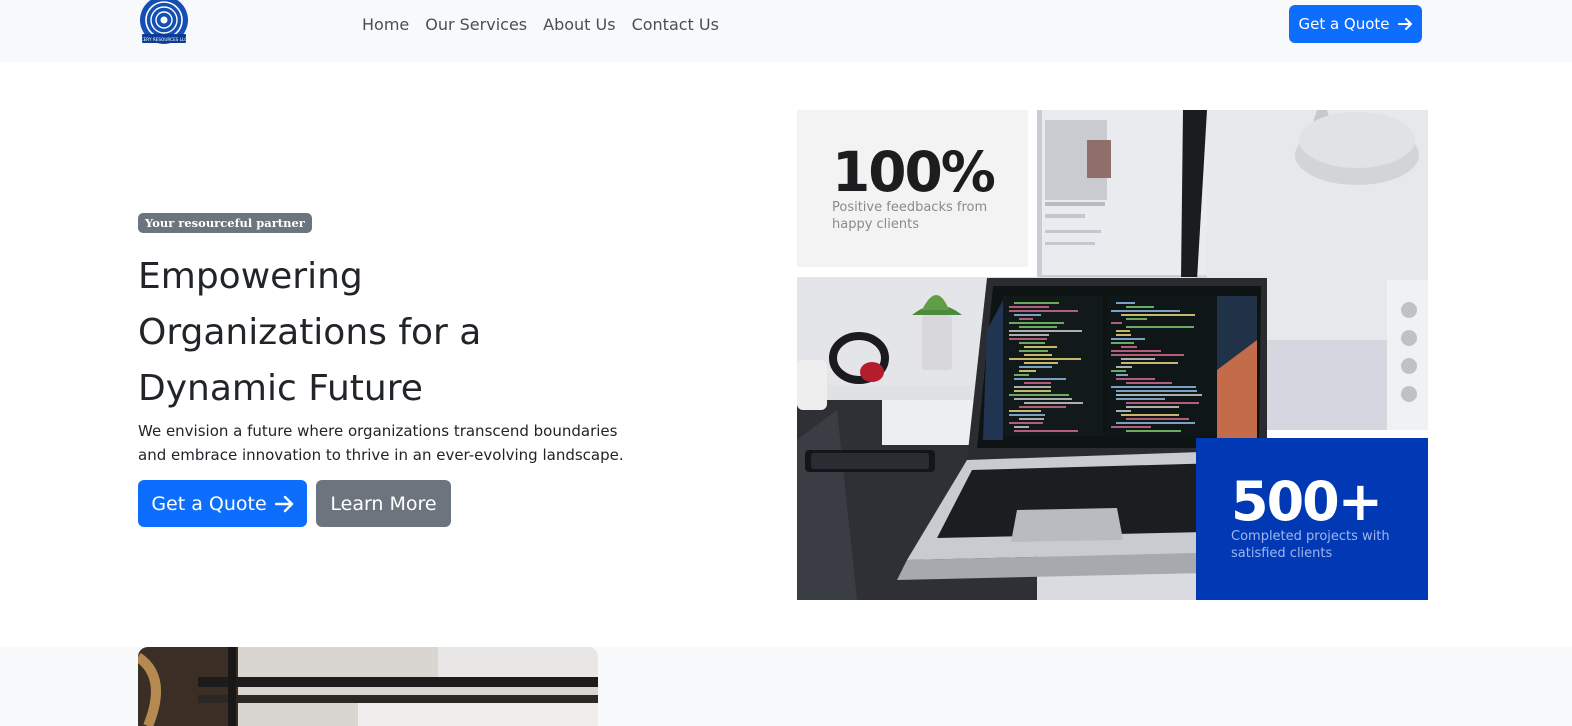 The width and height of the screenshot is (1572, 726). Describe the element at coordinates (579, 25) in the screenshot. I see `nav-about-us: About Us` at that location.